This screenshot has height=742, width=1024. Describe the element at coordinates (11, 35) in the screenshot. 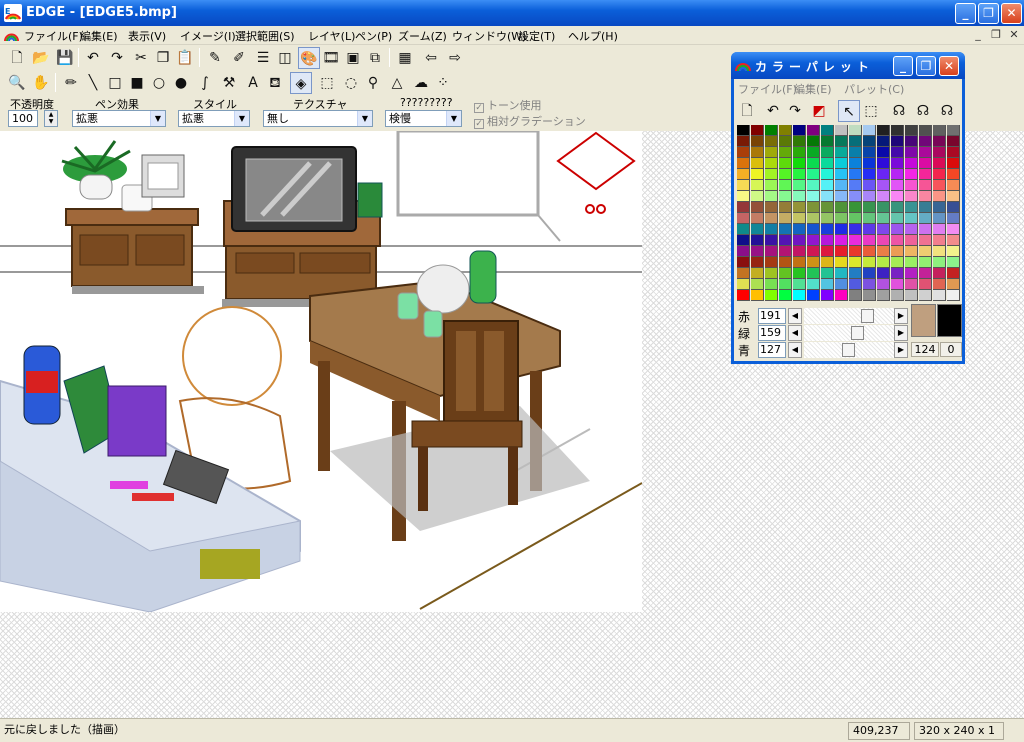

I see `document-icon` at that location.